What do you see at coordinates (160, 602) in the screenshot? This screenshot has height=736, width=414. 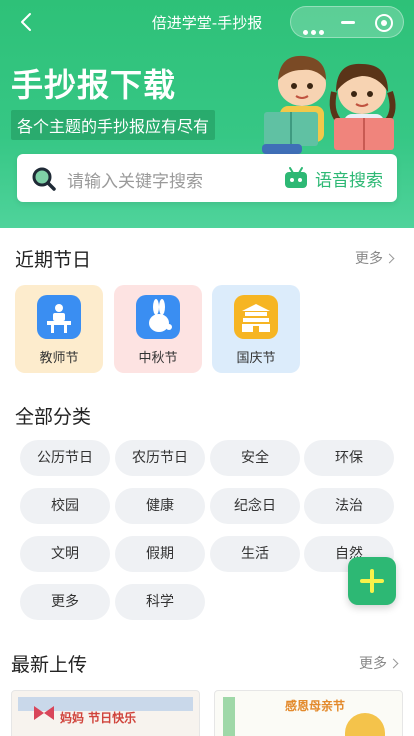 I see `category-chip: 科学` at bounding box center [160, 602].